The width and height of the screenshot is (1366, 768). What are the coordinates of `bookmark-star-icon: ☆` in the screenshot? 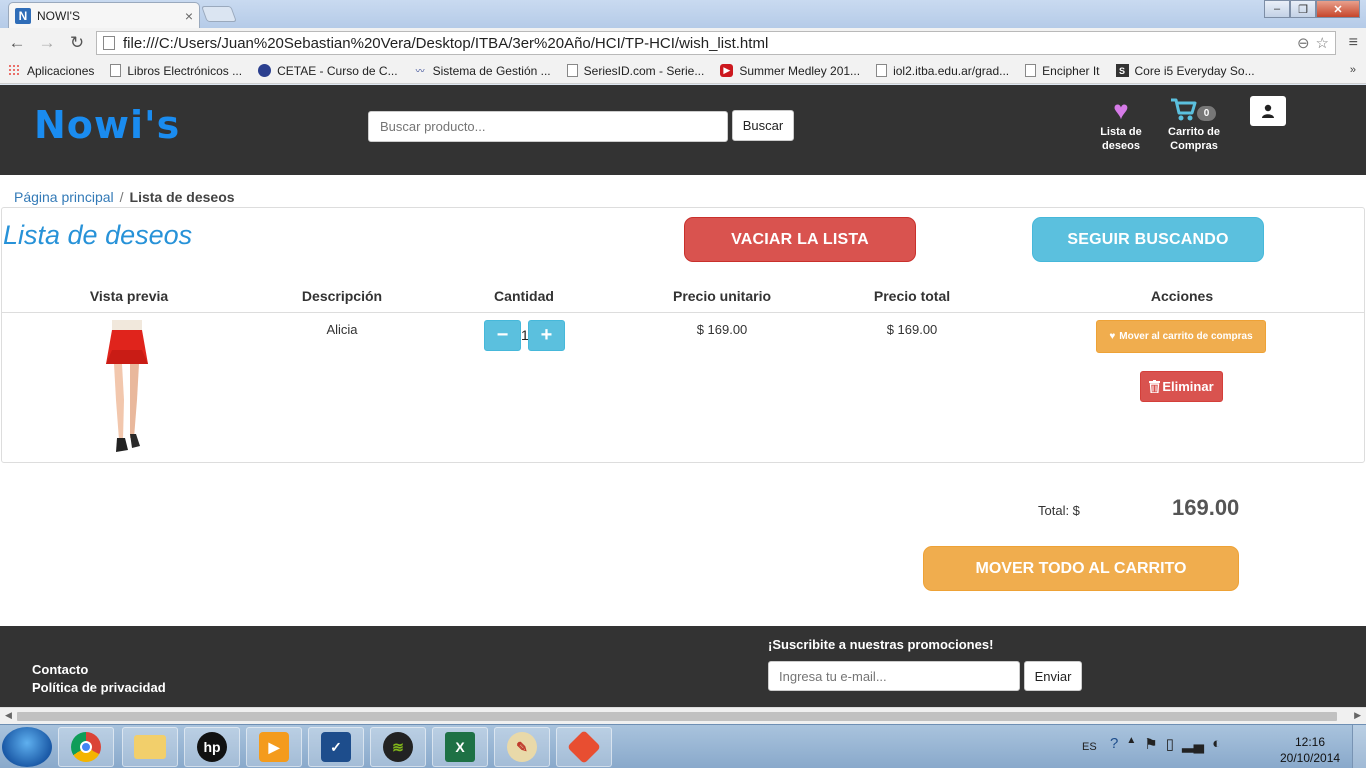 It's located at (1322, 43).